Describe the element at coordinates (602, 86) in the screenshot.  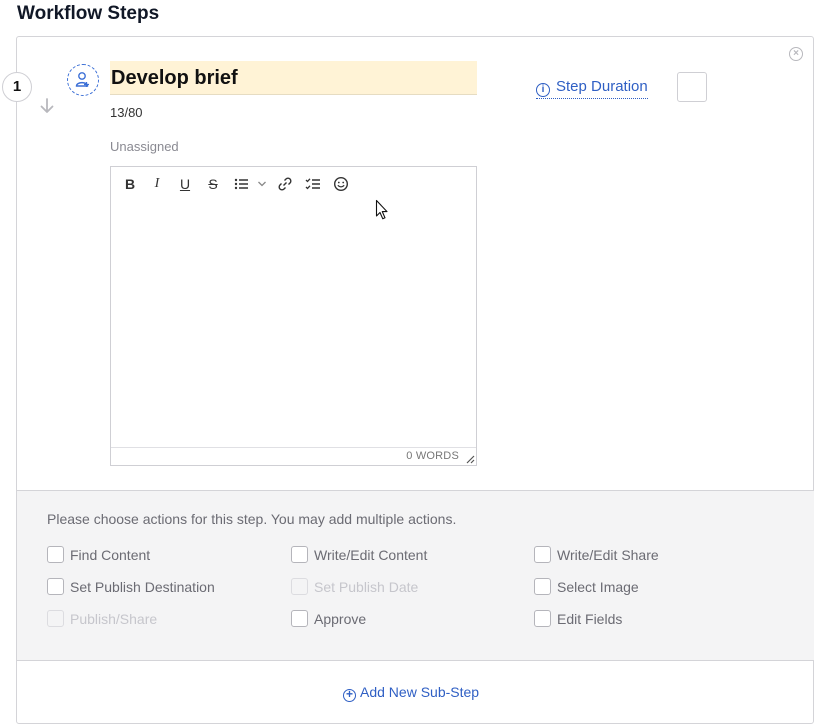
I see `step-duration-label: Step Duration` at that location.